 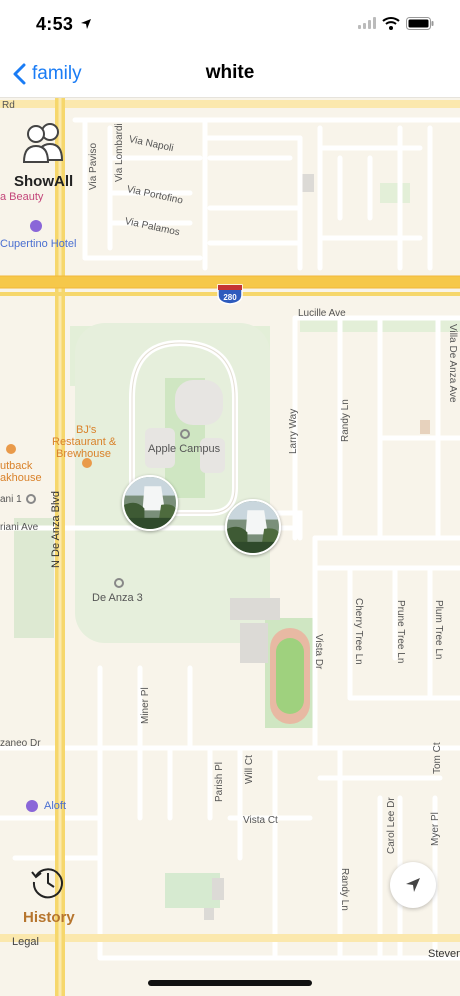 I want to click on track-field, so click(x=290, y=676).